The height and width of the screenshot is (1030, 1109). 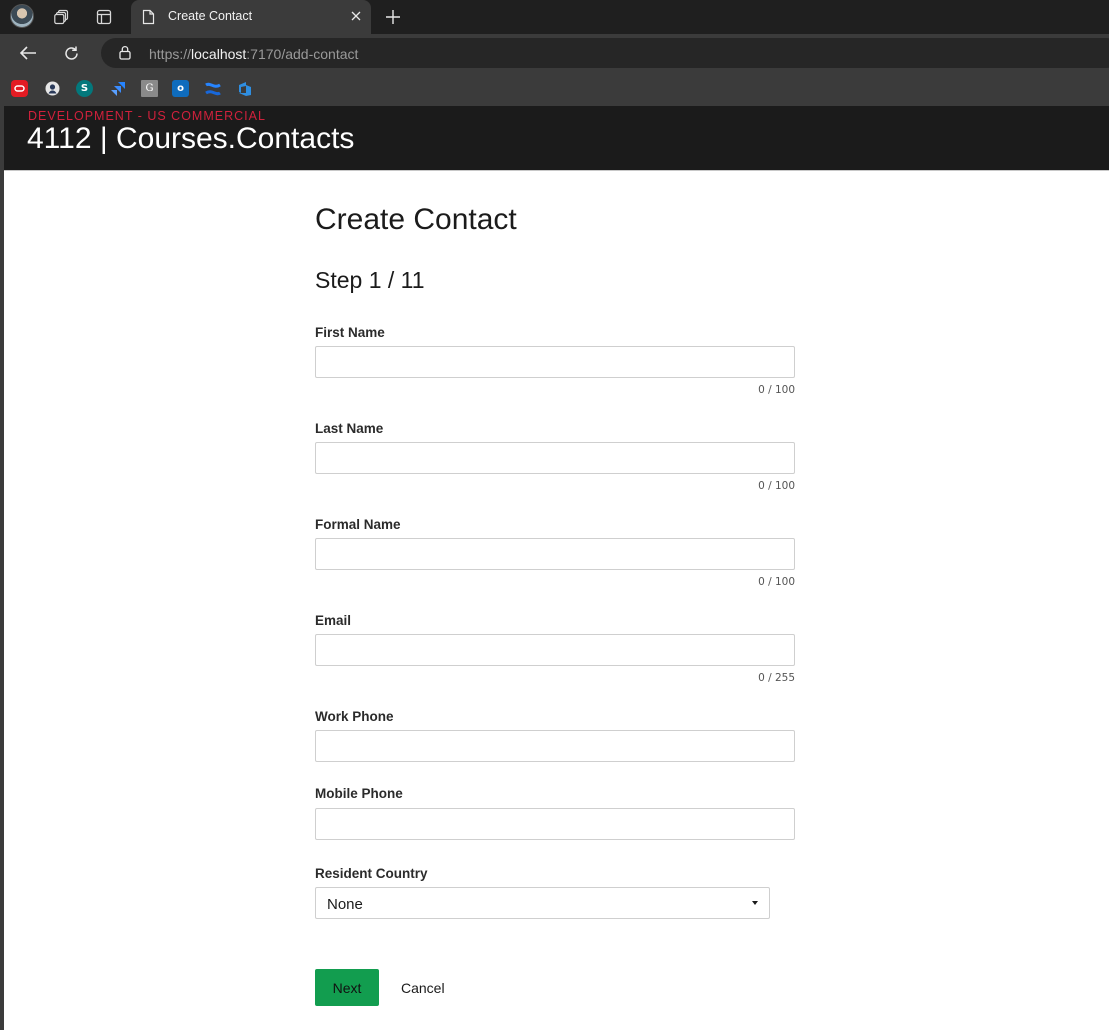 What do you see at coordinates (555, 554) in the screenshot?
I see `formal-name-field` at bounding box center [555, 554].